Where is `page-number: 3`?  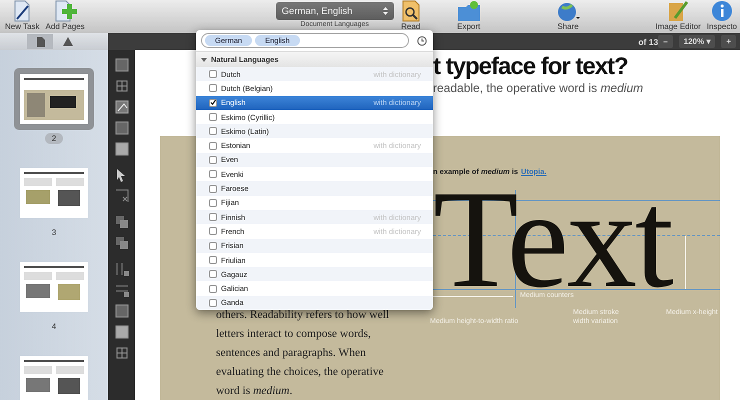 page-number: 3 is located at coordinates (54, 232).